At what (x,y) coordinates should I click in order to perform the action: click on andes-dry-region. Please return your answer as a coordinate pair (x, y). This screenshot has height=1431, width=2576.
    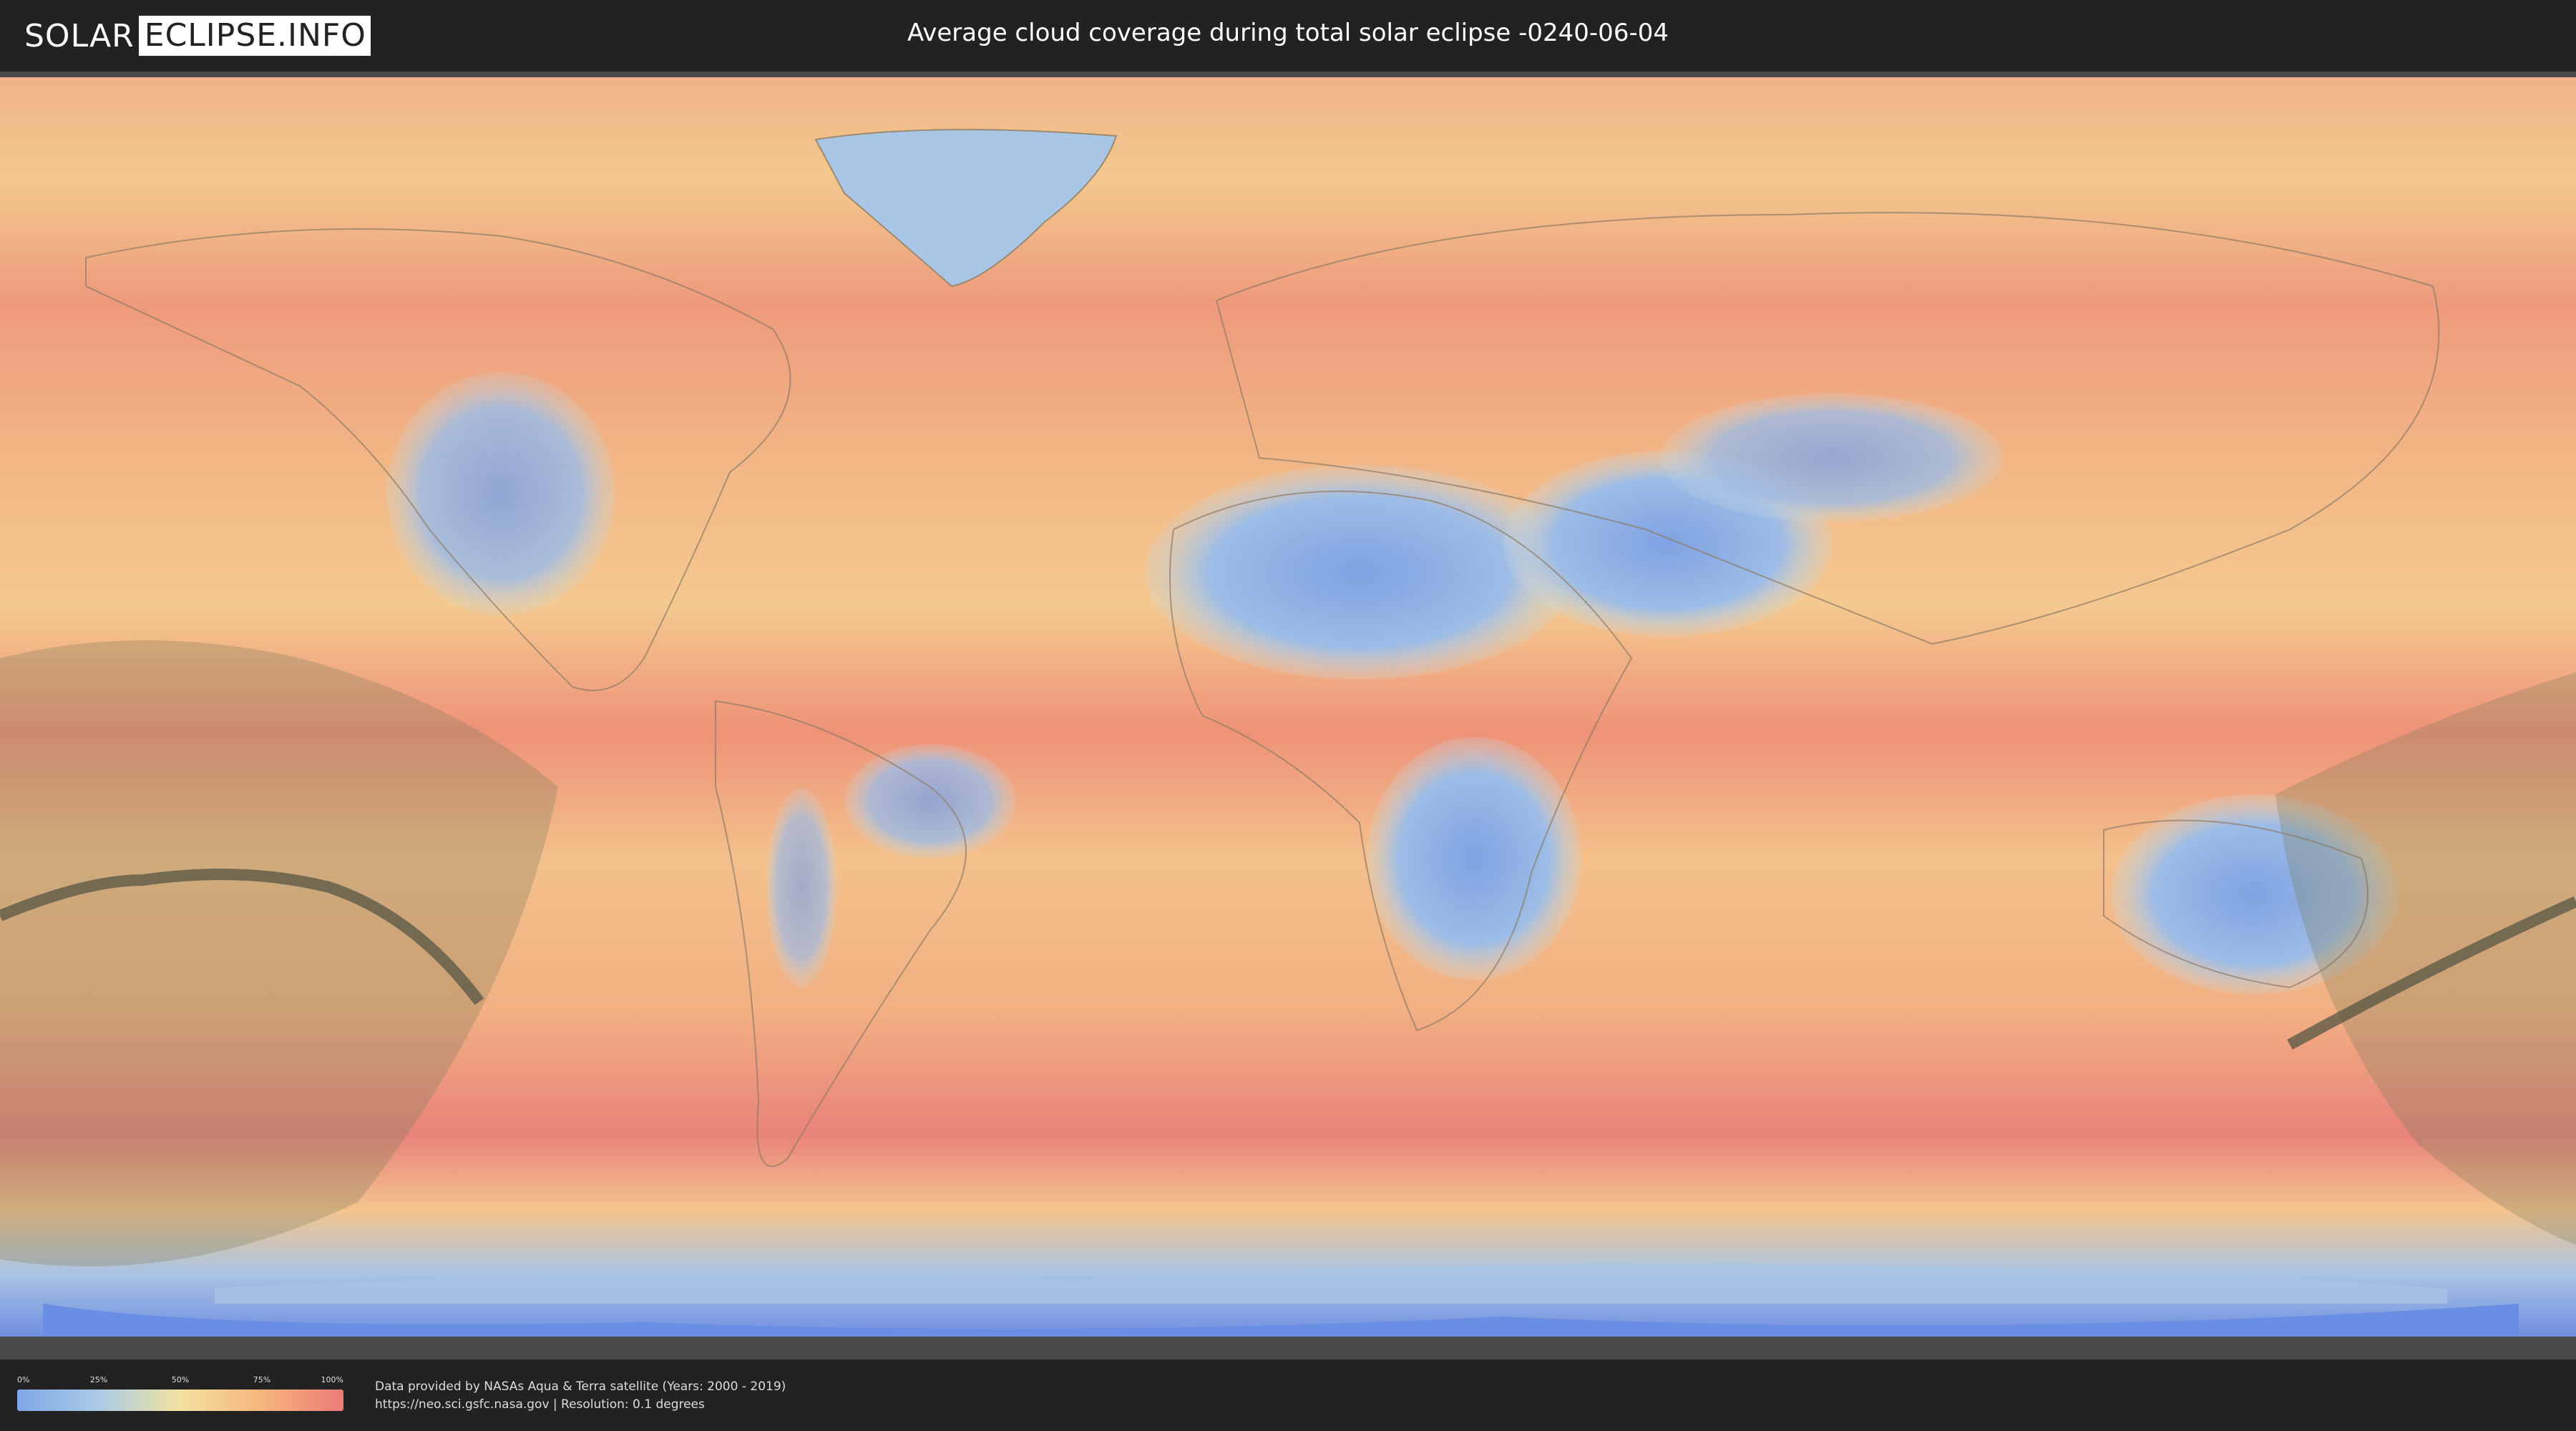
    Looking at the image, I should click on (801, 887).